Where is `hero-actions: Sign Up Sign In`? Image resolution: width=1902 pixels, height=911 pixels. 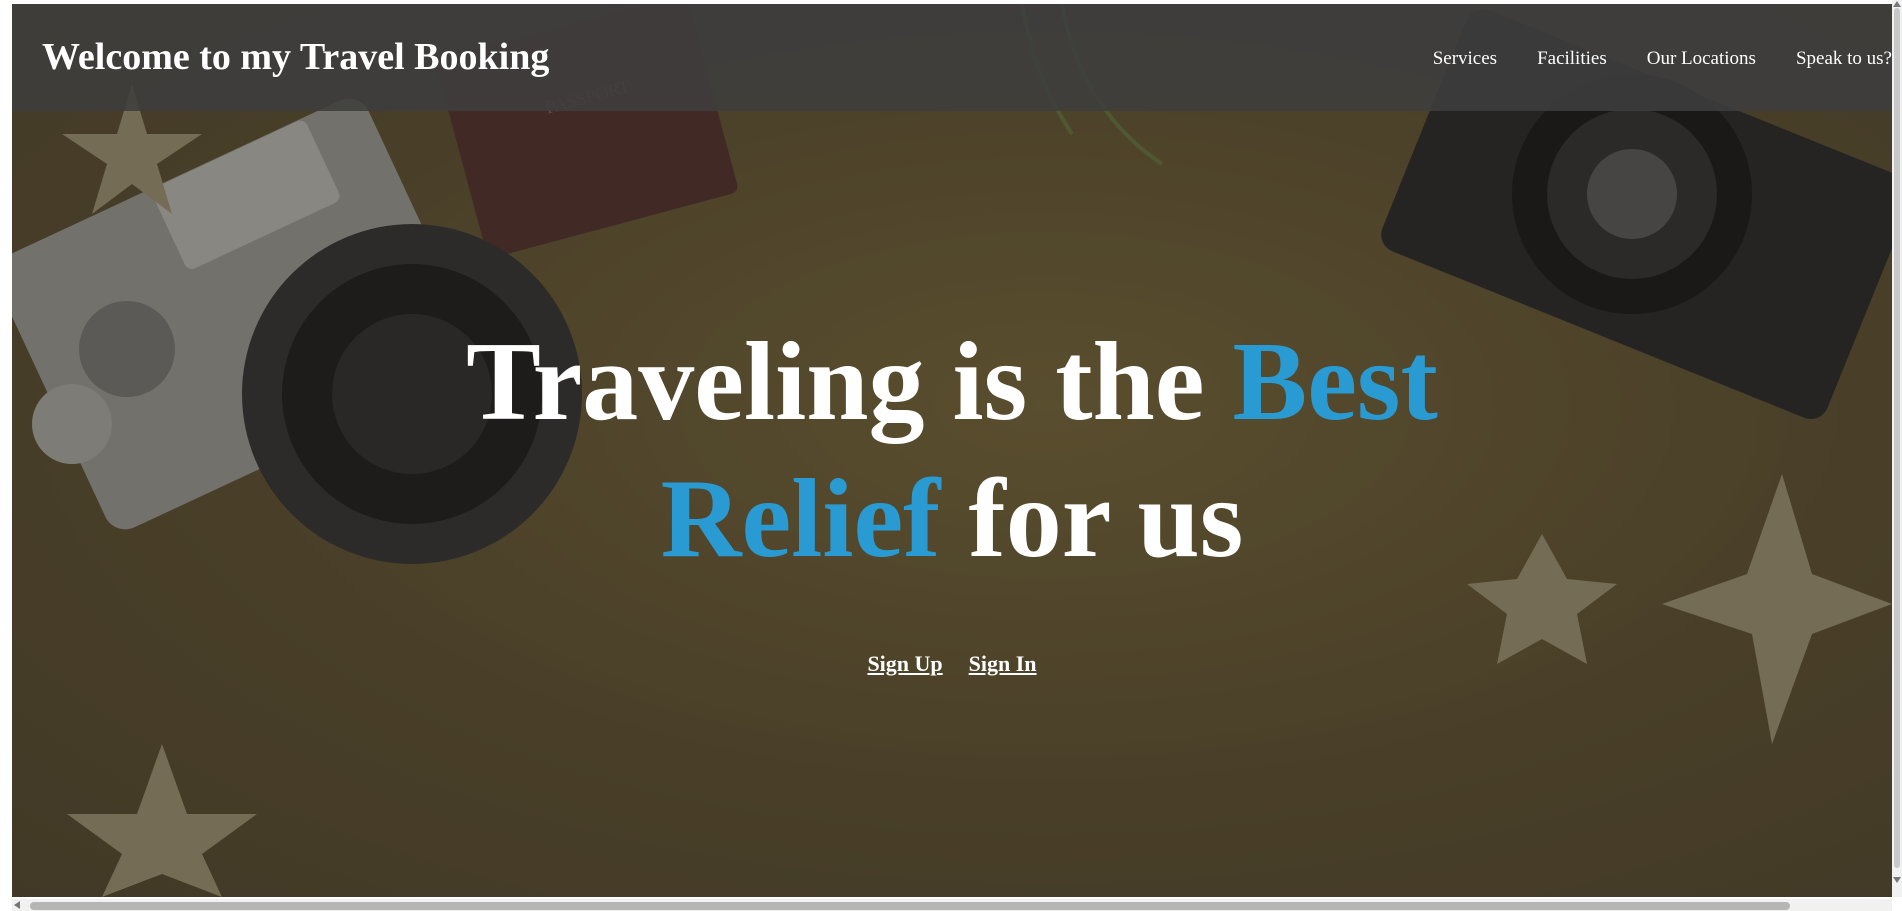
hero-actions: Sign Up Sign In is located at coordinates (952, 664).